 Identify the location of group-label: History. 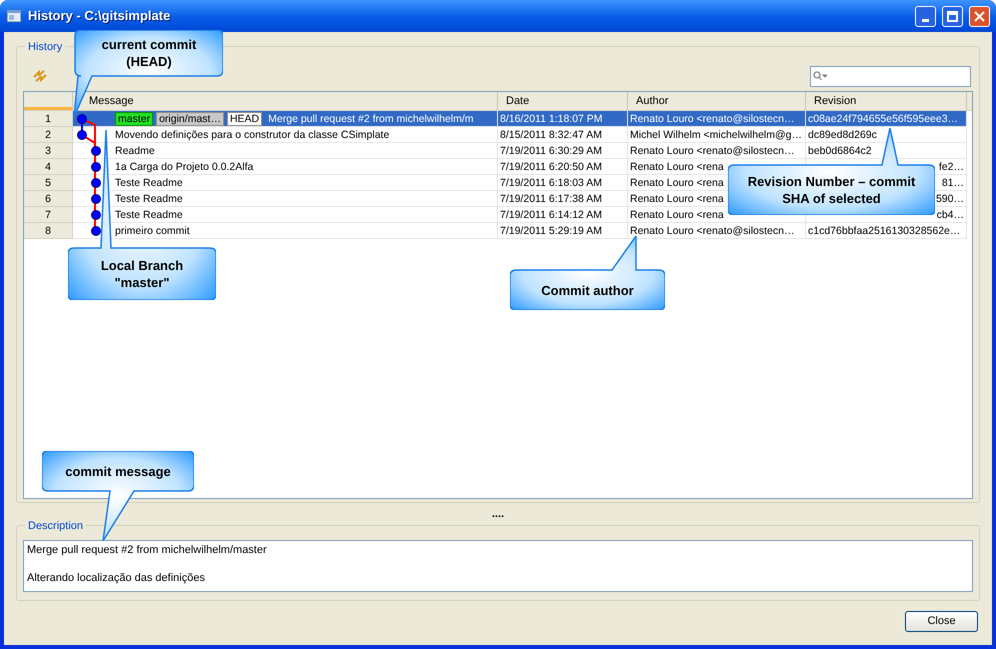
(45, 47).